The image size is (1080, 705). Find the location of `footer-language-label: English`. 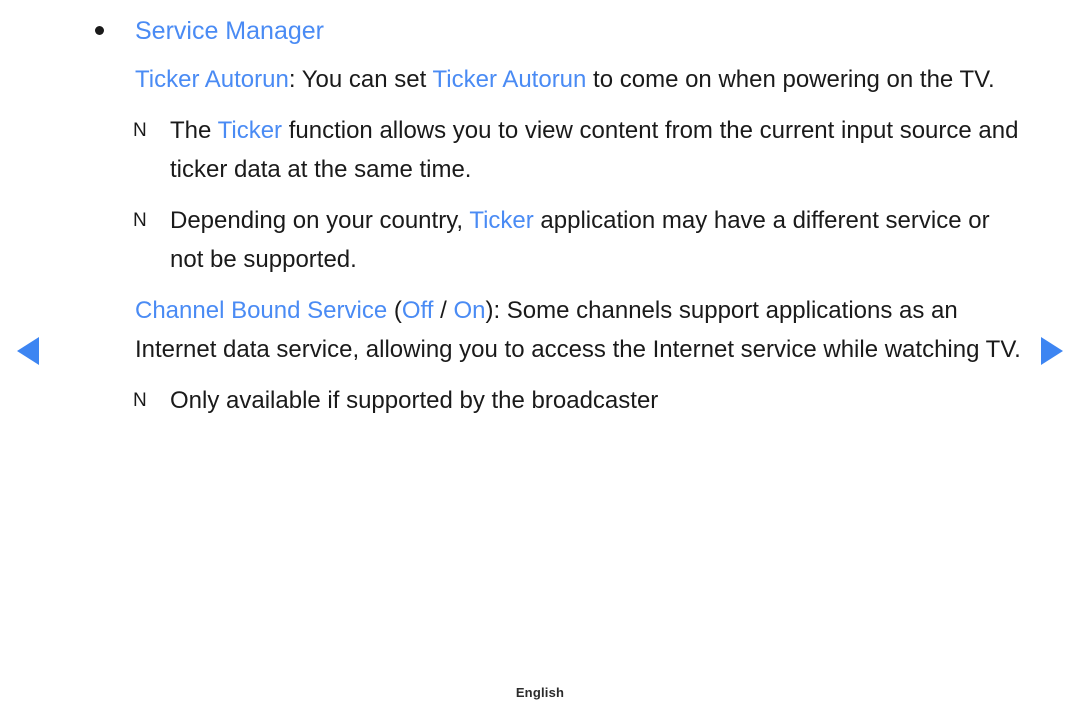

footer-language-label: English is located at coordinates (540, 692).